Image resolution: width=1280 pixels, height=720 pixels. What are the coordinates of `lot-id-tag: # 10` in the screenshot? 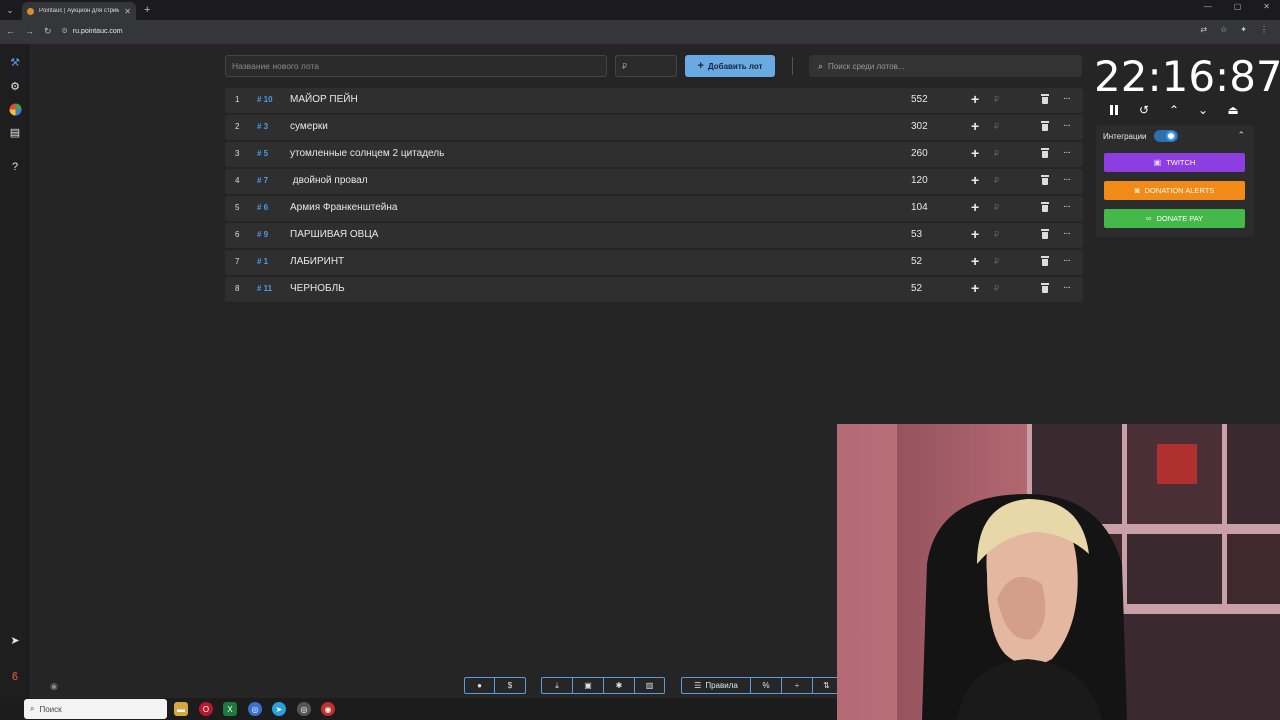 It's located at (265, 99).